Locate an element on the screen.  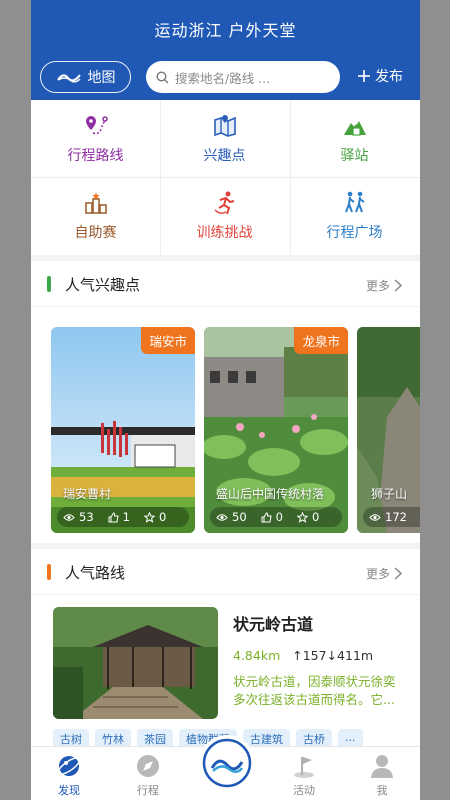
map-button: 地图 is located at coordinates (85, 77).